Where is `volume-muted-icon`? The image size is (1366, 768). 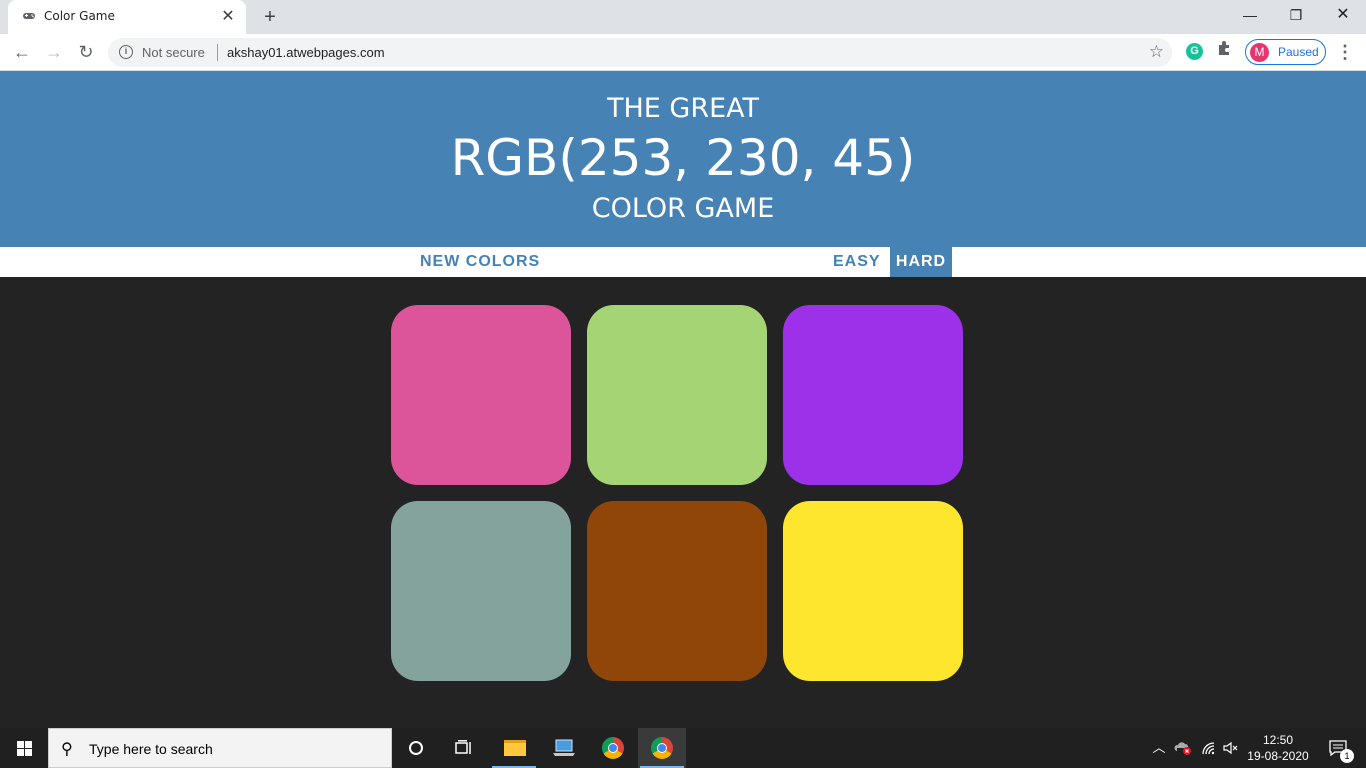
volume-muted-icon is located at coordinates (1231, 748).